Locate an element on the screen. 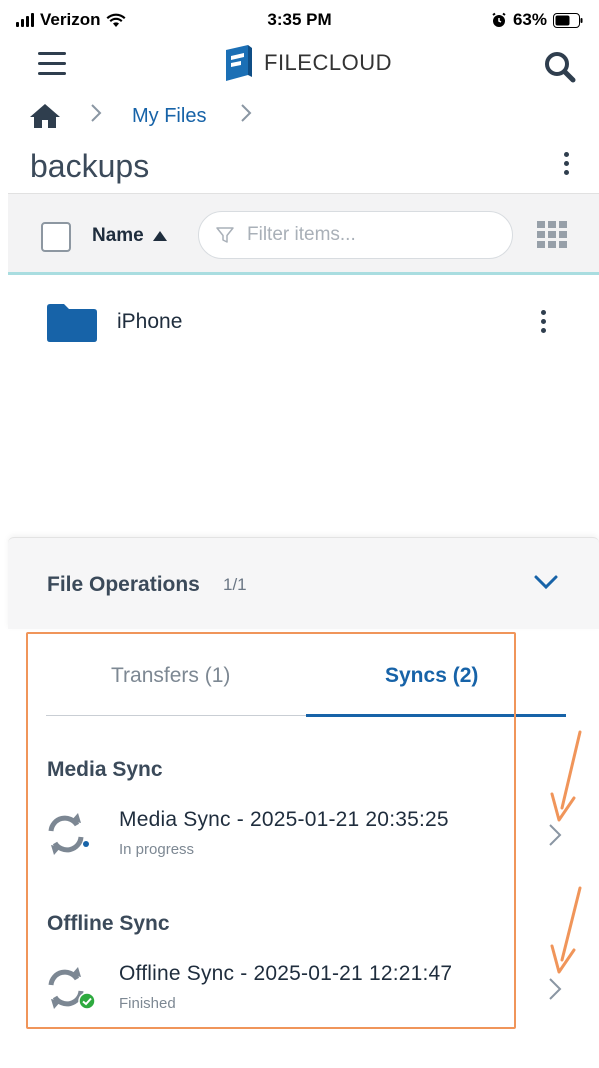 The image size is (599, 1068). search-icon is located at coordinates (560, 67).